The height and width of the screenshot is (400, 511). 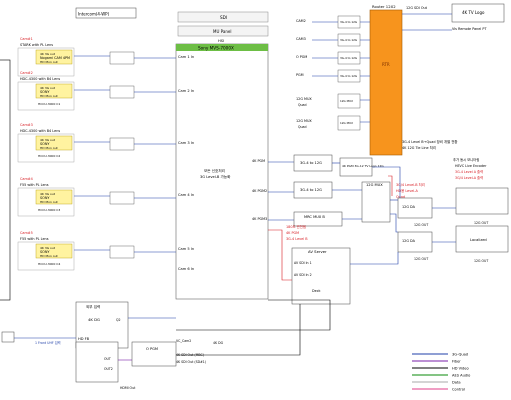 What do you see at coordinates (186, 57) in the screenshot?
I see `switcher-input-label: Cam 1 In` at bounding box center [186, 57].